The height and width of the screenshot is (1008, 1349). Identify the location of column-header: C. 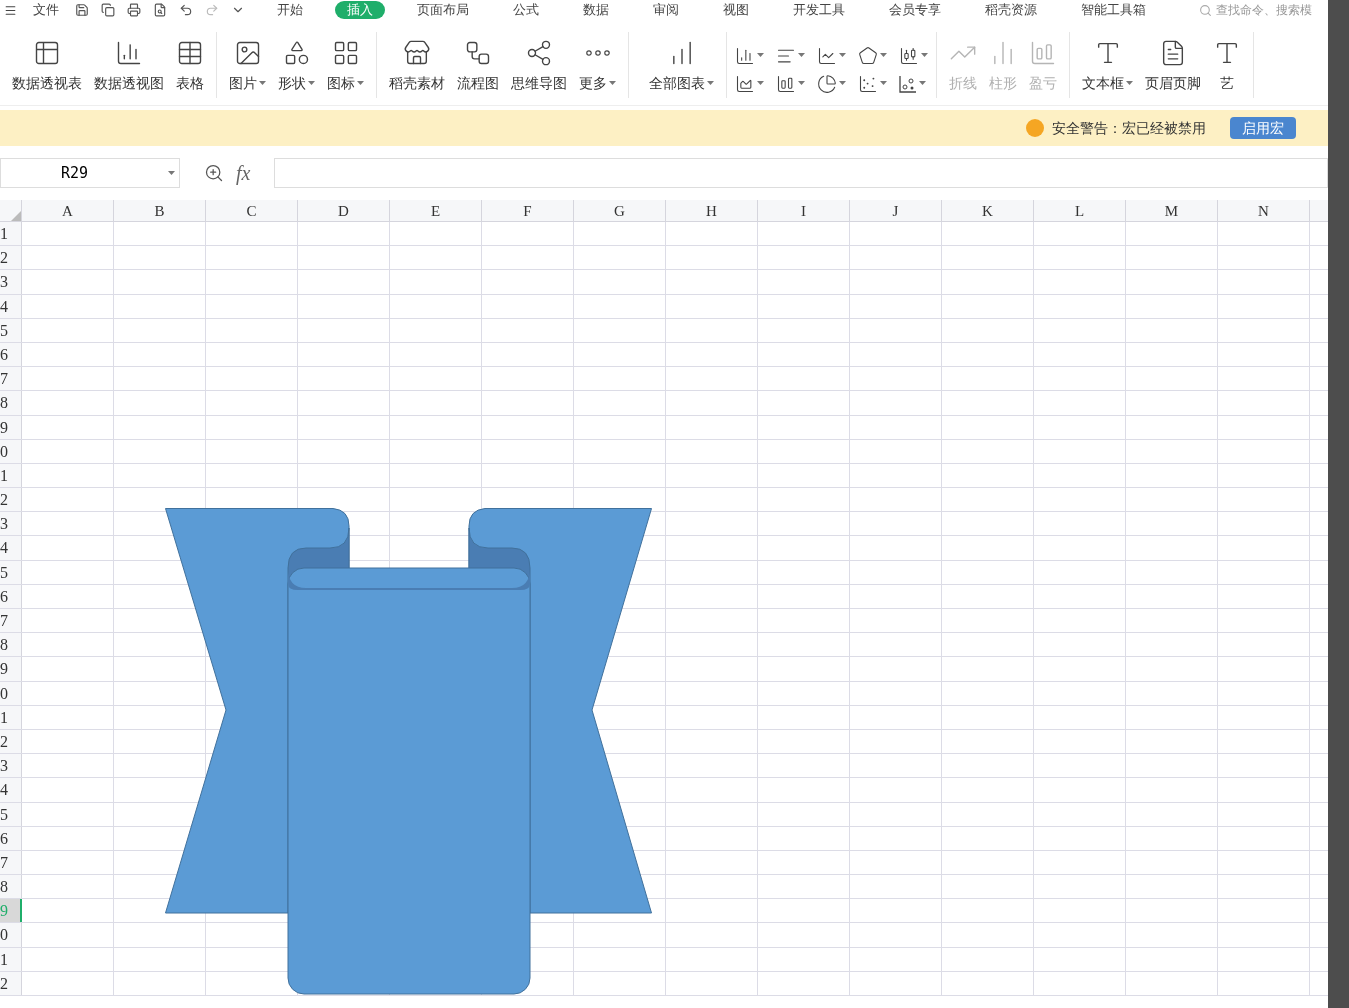
(252, 210).